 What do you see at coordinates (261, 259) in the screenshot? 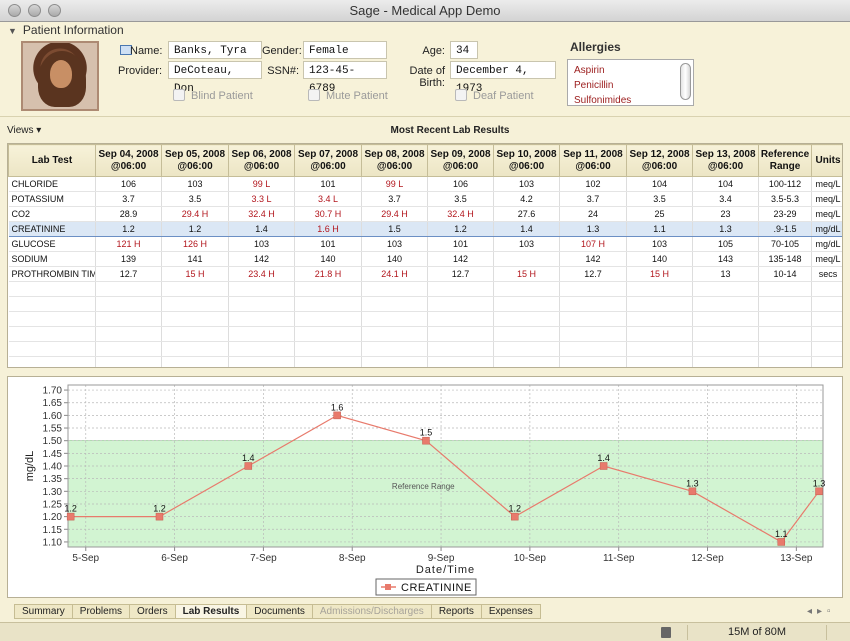
I see `lab-value-cell: 142` at bounding box center [261, 259].